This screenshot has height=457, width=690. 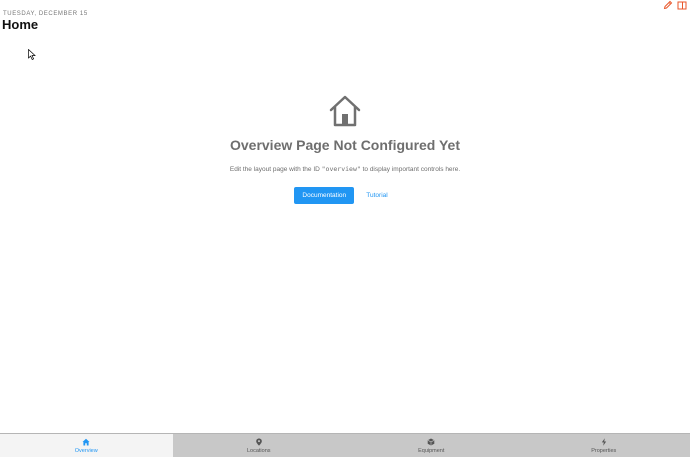 What do you see at coordinates (682, 5) in the screenshot?
I see `panel-icon` at bounding box center [682, 5].